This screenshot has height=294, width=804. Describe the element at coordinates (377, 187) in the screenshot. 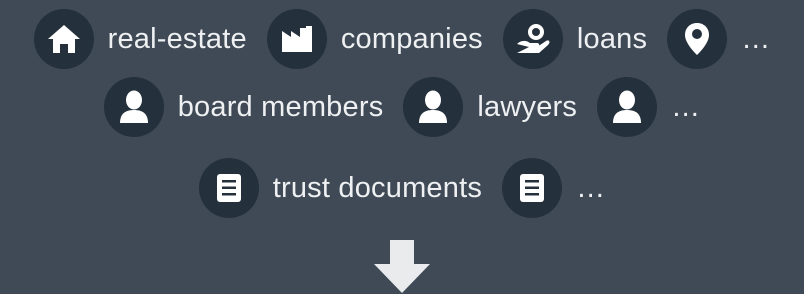

I see `entity-label: trust documents` at that location.